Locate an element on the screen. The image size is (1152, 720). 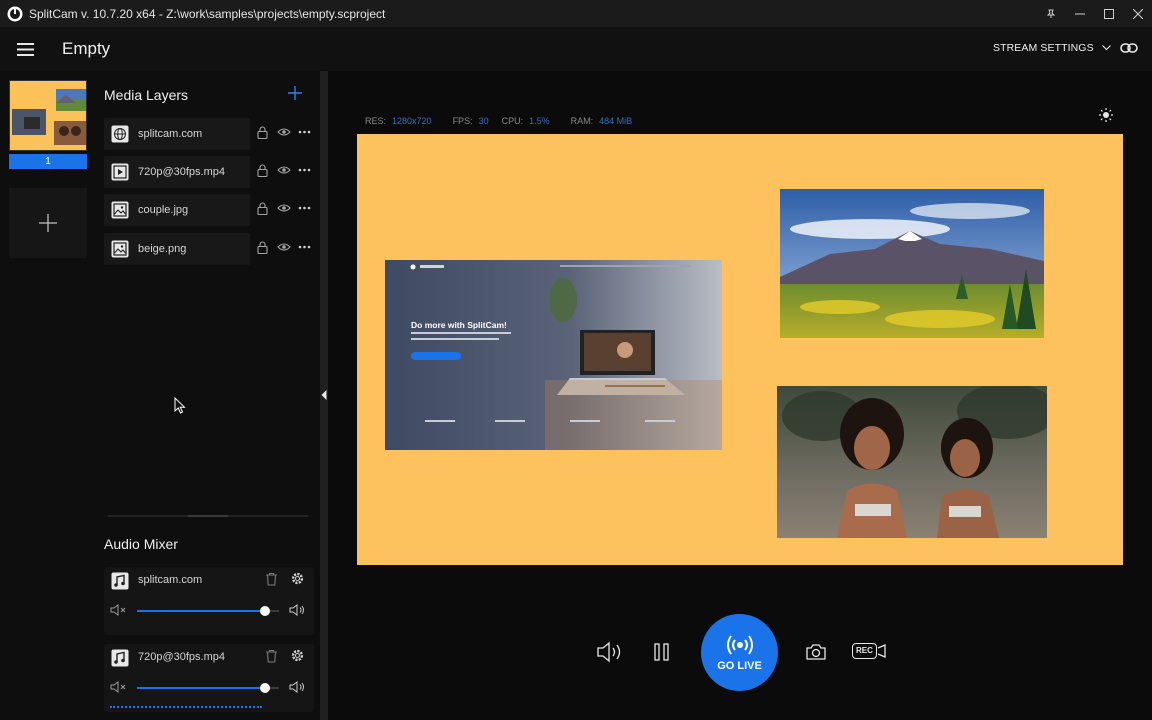
mouse-cursor-icon is located at coordinates (180, 405).